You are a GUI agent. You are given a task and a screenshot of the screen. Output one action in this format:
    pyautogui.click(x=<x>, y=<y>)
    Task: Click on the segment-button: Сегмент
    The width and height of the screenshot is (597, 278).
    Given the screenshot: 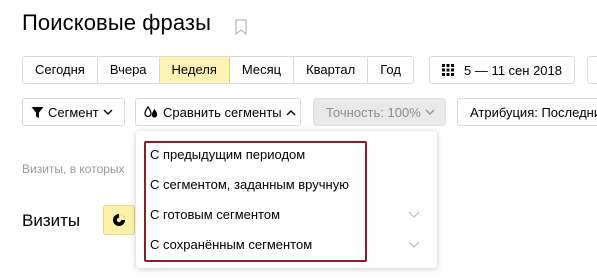 What is the action you would take?
    pyautogui.click(x=73, y=112)
    